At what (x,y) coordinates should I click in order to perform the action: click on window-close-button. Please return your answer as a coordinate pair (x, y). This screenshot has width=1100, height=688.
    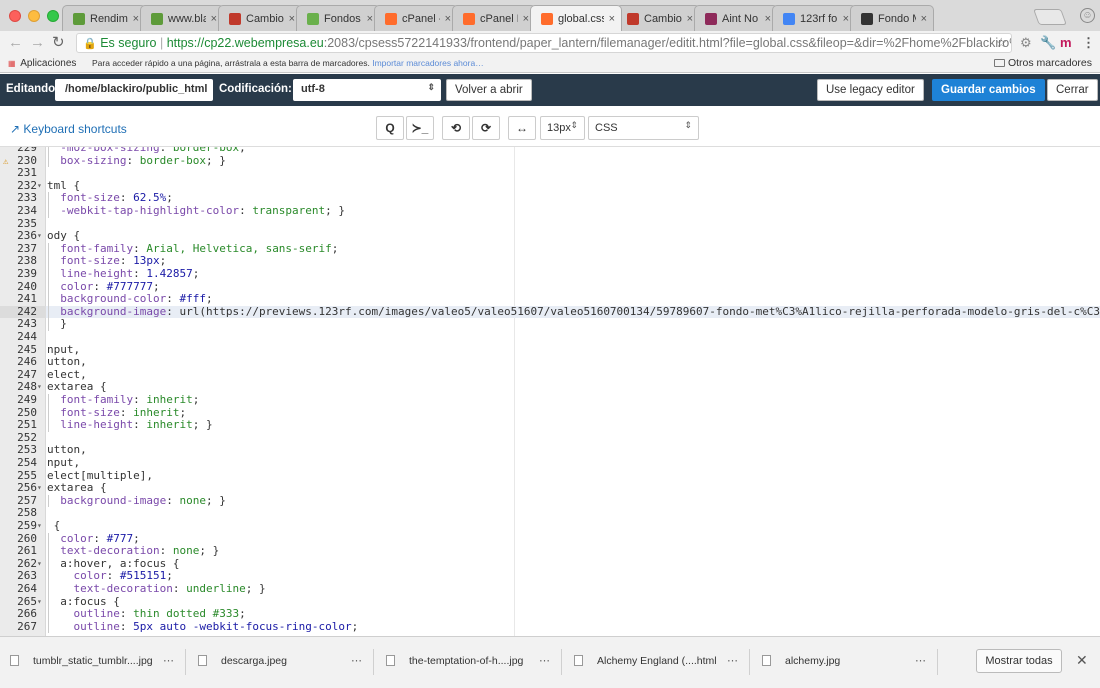
    Looking at the image, I should click on (15, 16).